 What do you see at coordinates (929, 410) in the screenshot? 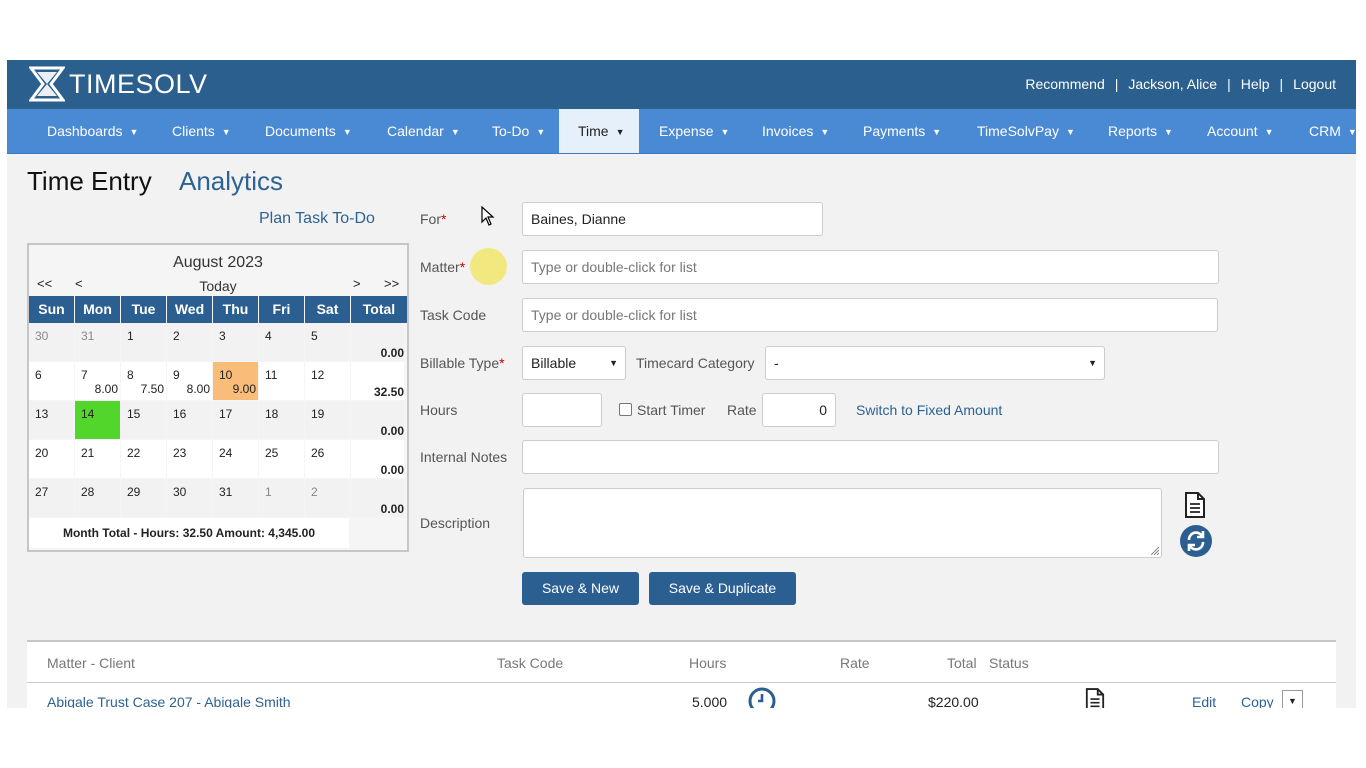
I see `switch-fixed-amount-link: Switch to Fixed Amount` at bounding box center [929, 410].